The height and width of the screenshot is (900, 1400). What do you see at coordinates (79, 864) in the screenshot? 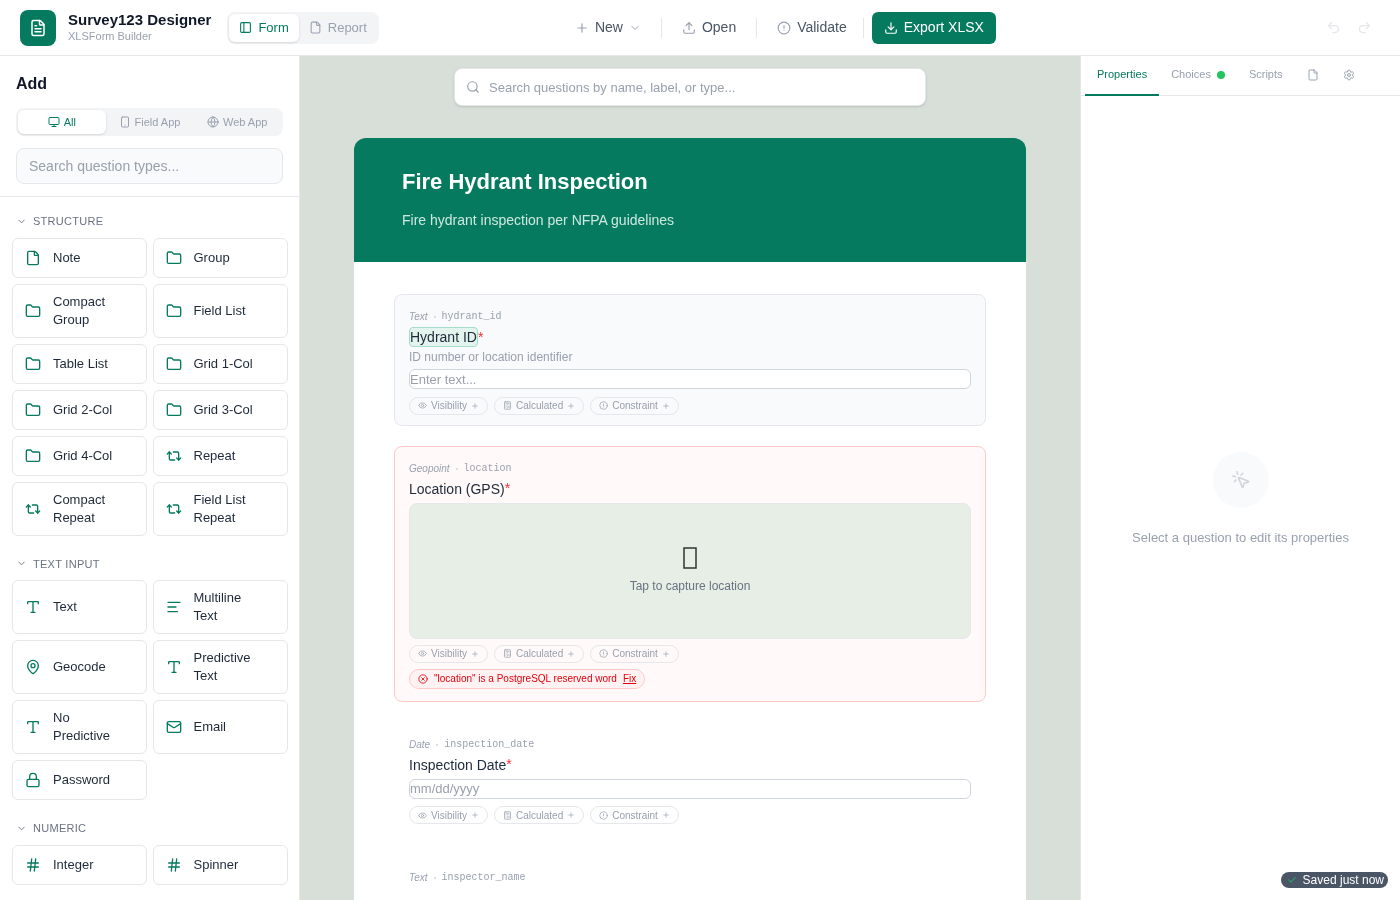
I see `question-type-item: Integer` at bounding box center [79, 864].